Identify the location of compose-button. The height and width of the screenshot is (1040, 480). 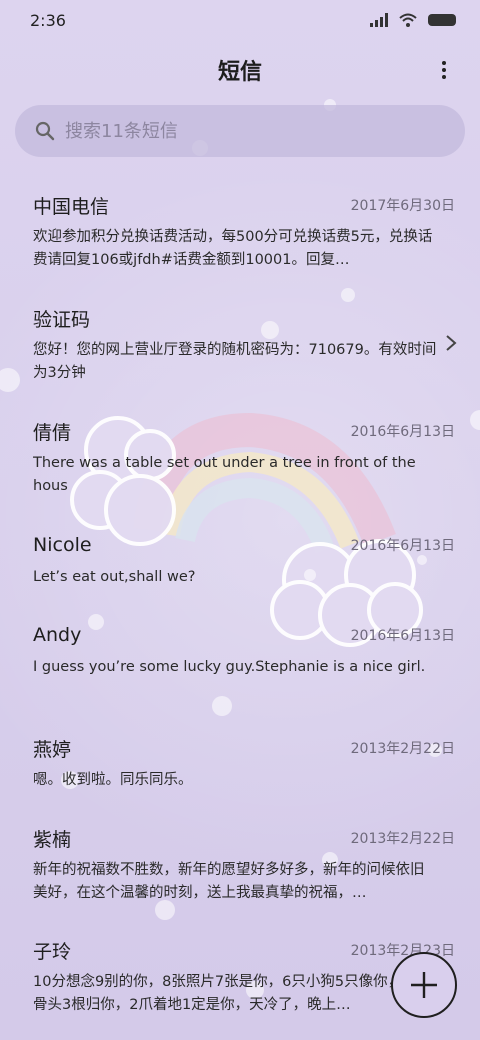
(424, 985).